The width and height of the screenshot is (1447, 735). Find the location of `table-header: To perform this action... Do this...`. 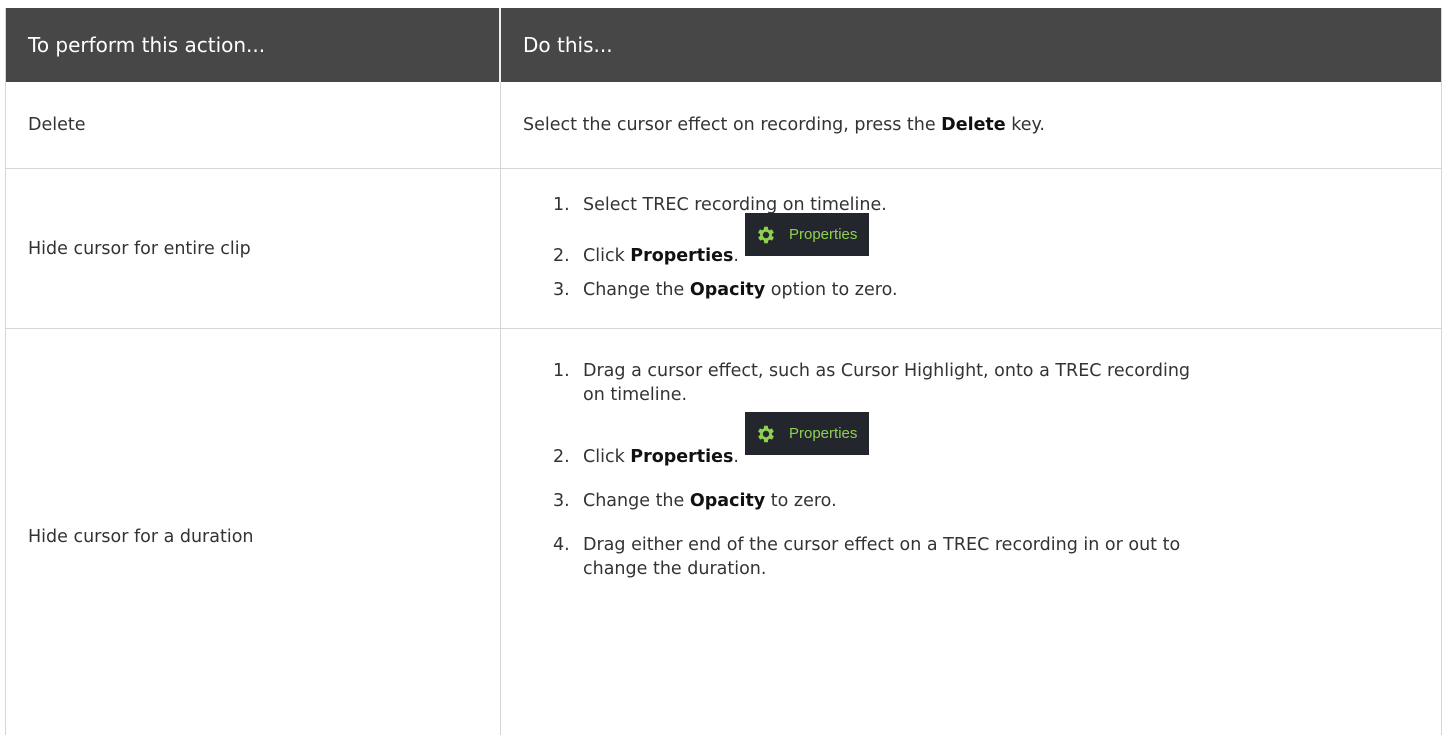

table-header: To perform this action... Do this... is located at coordinates (723, 45).